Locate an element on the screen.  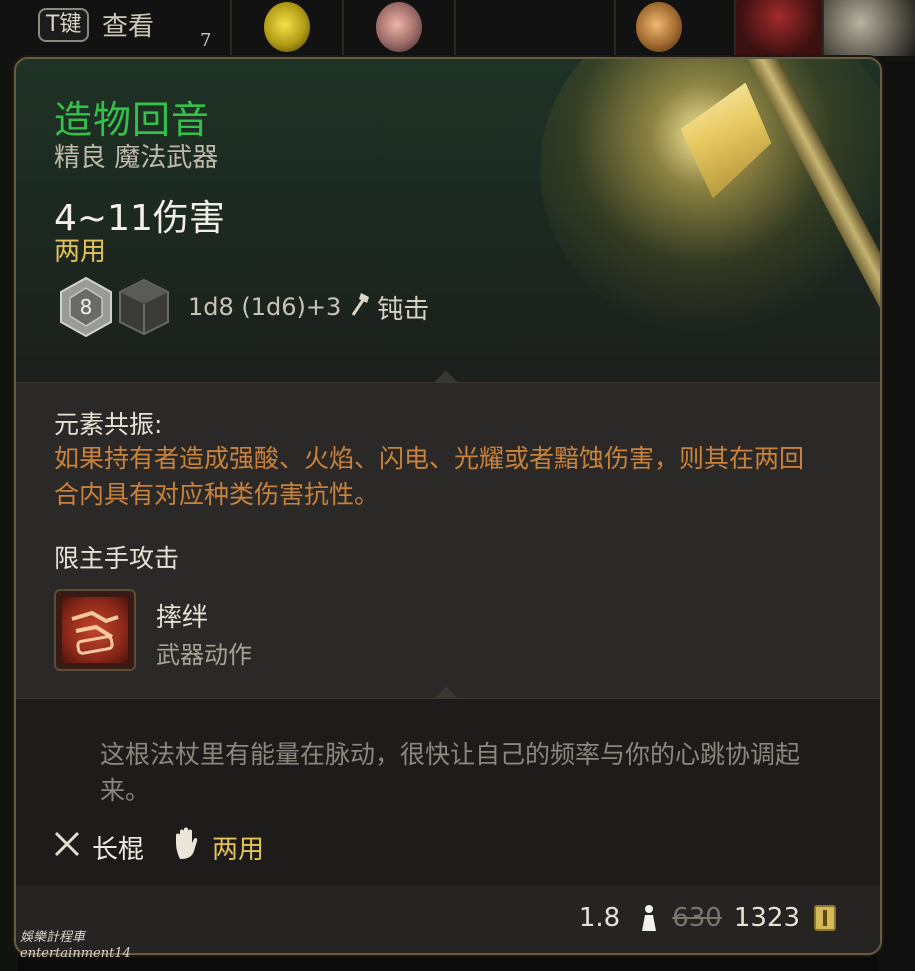
item-handedness: 两用 is located at coordinates (80, 252).